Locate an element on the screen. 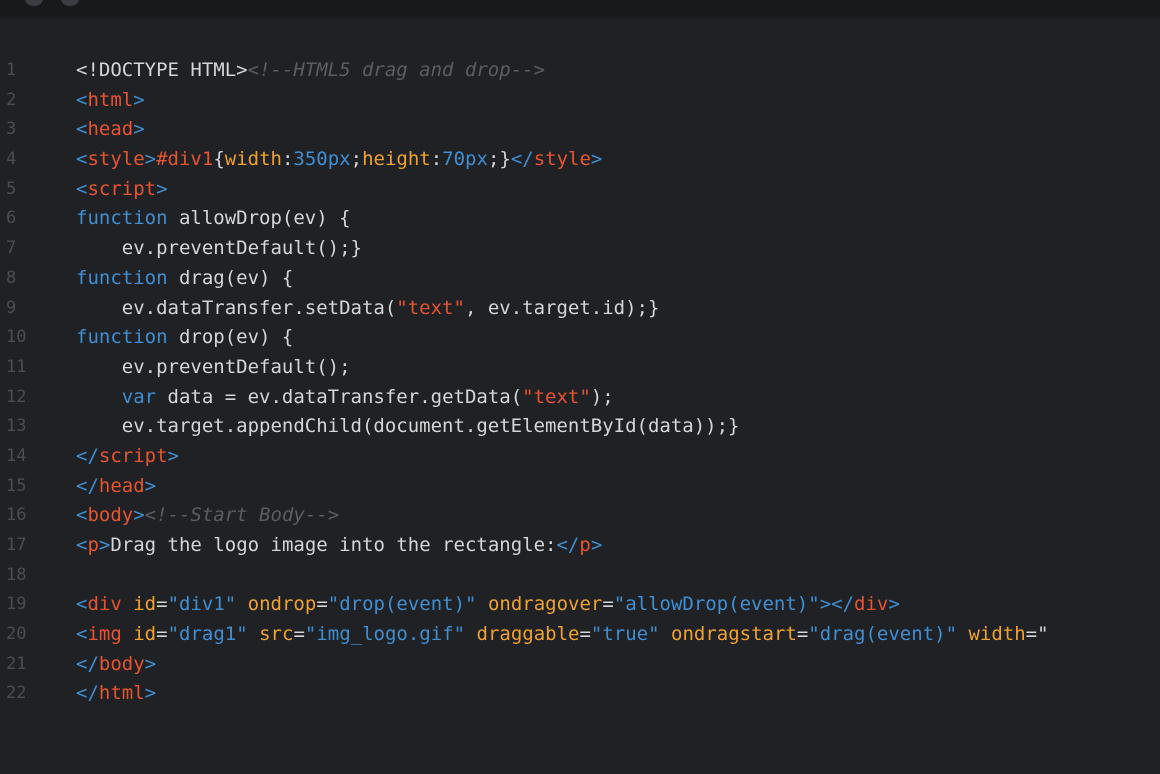 This screenshot has height=774, width=1160. code-text: function drag(ev) { is located at coordinates (184, 279).